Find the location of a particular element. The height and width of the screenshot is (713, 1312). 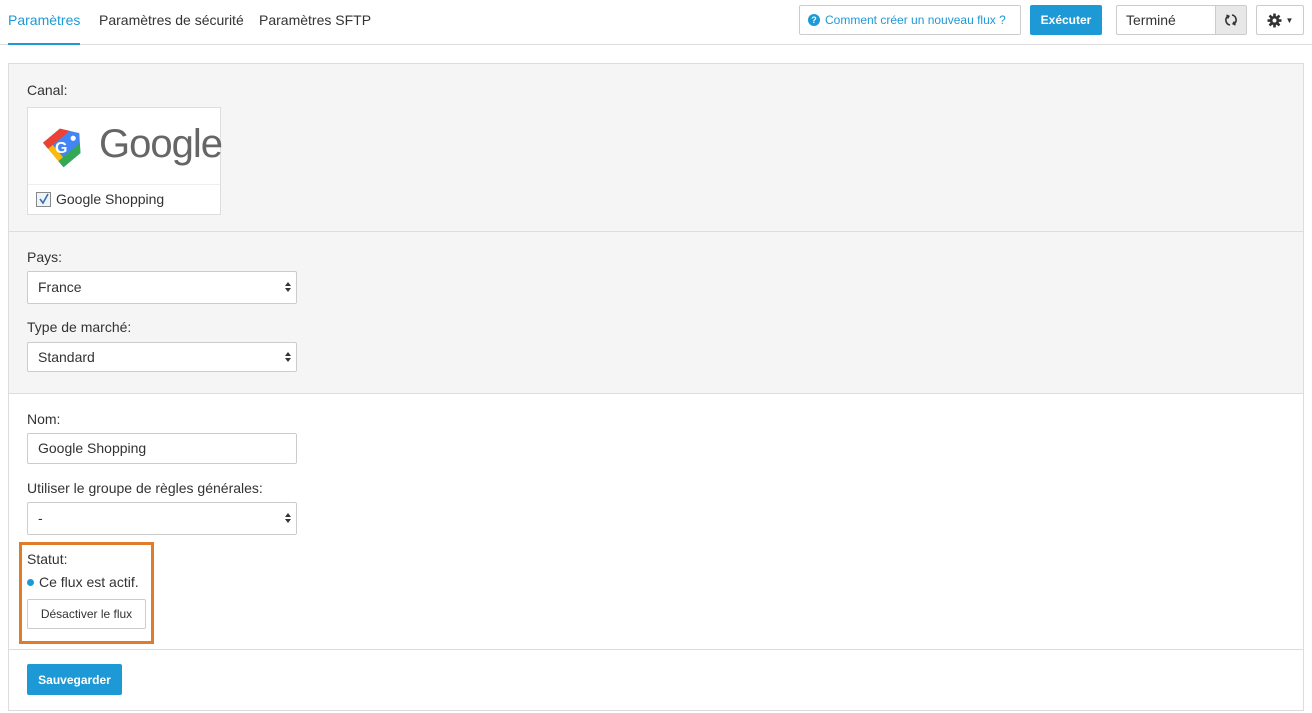

tab-parametres-securite: Paramètres de sécurité is located at coordinates (171, 28).